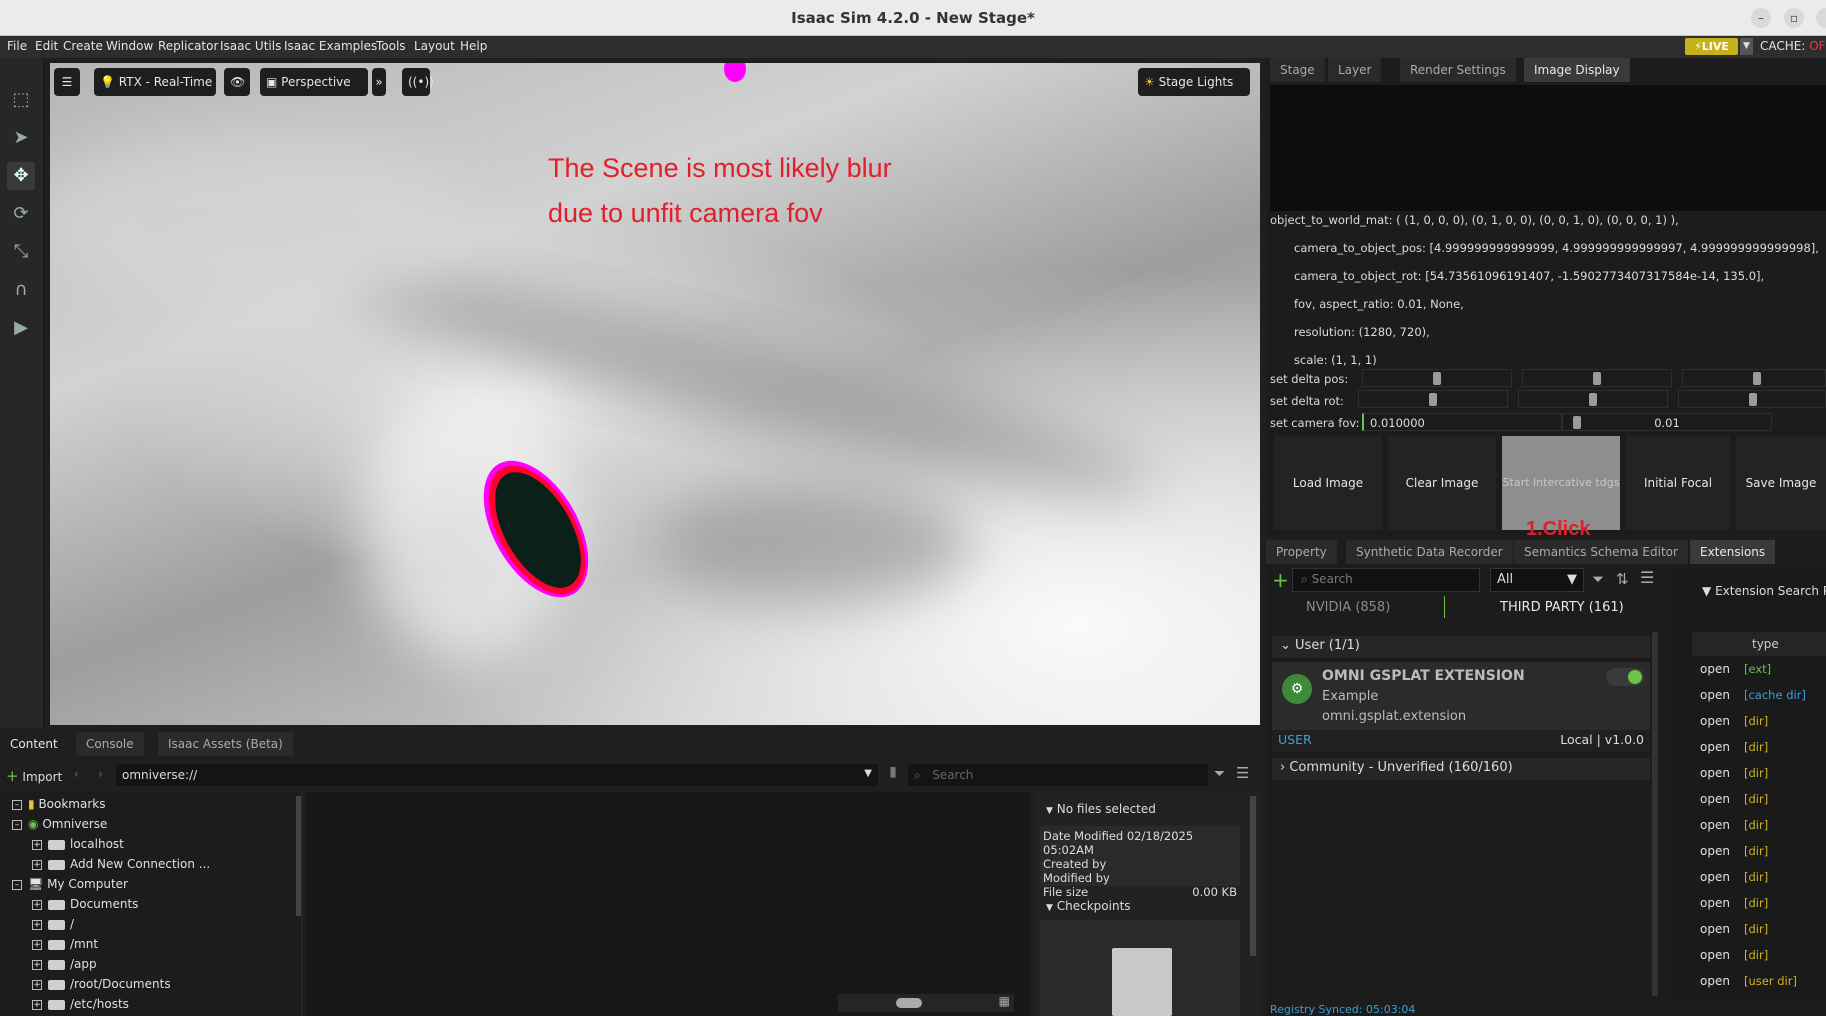 This screenshot has width=1826, height=1016. Describe the element at coordinates (1764, 591) in the screenshot. I see `search-paths-header: ▼ Extension Search Pa` at that location.